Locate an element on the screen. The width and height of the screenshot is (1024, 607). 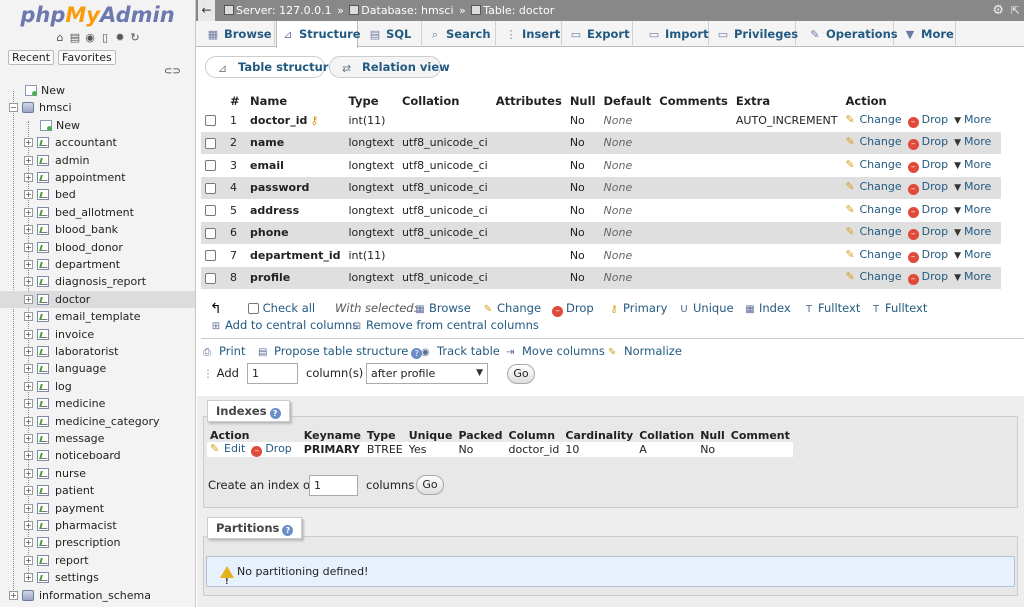
help-icon: ? is located at coordinates (275, 413).